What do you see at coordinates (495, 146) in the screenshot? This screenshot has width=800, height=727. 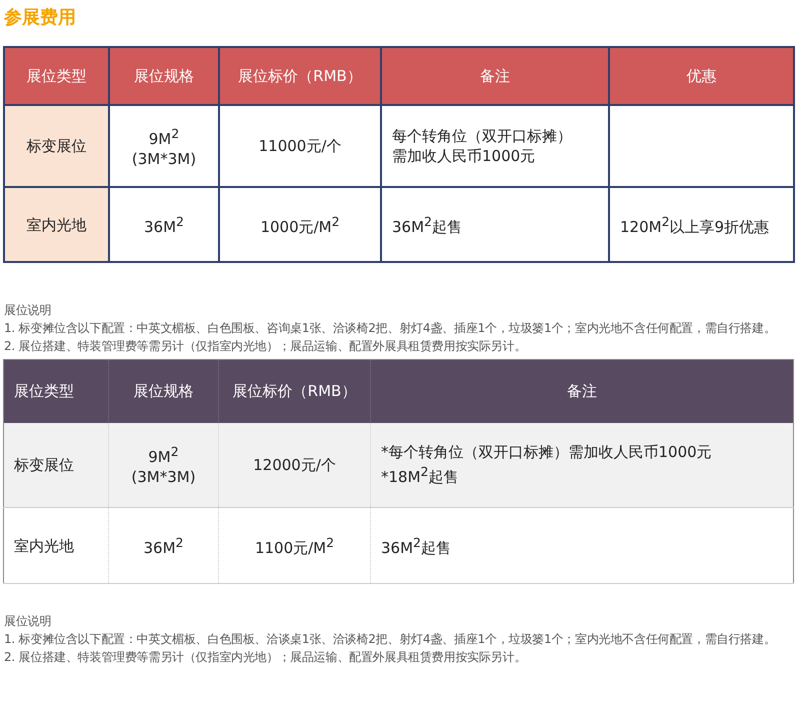 I see `table-cell: 每个转角位（双开口标摊）需加收人民币1000元` at bounding box center [495, 146].